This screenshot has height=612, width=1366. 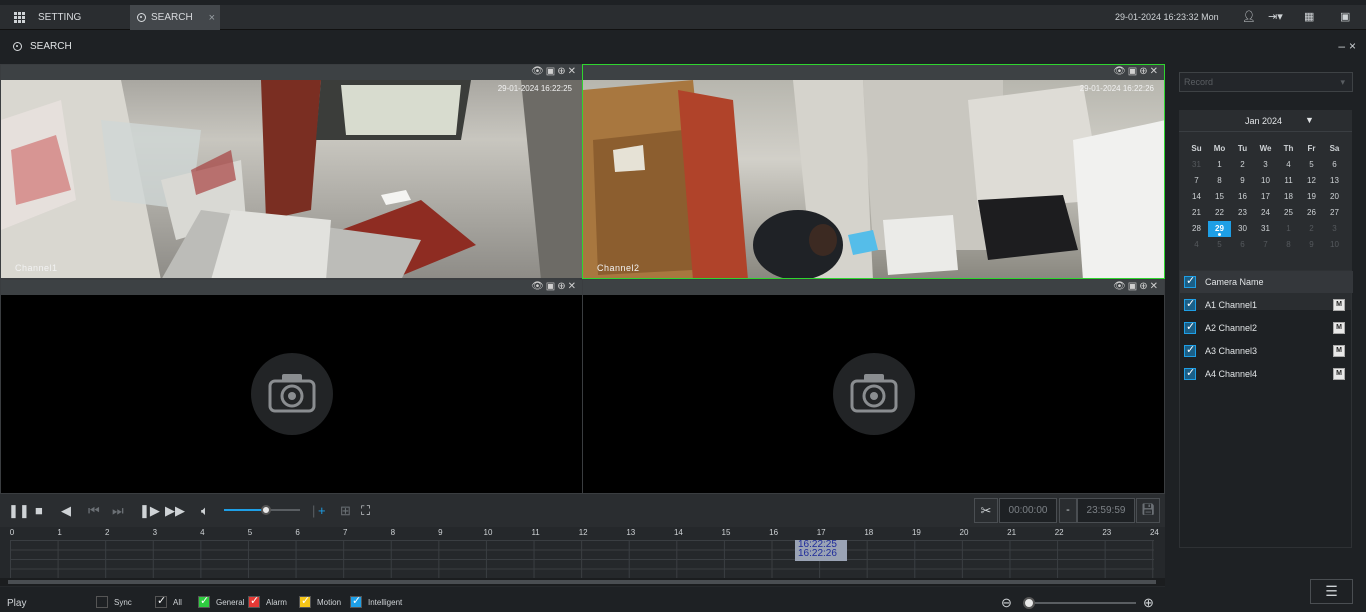 What do you see at coordinates (582, 582) in the screenshot?
I see `scrollbar-thumb` at bounding box center [582, 582].